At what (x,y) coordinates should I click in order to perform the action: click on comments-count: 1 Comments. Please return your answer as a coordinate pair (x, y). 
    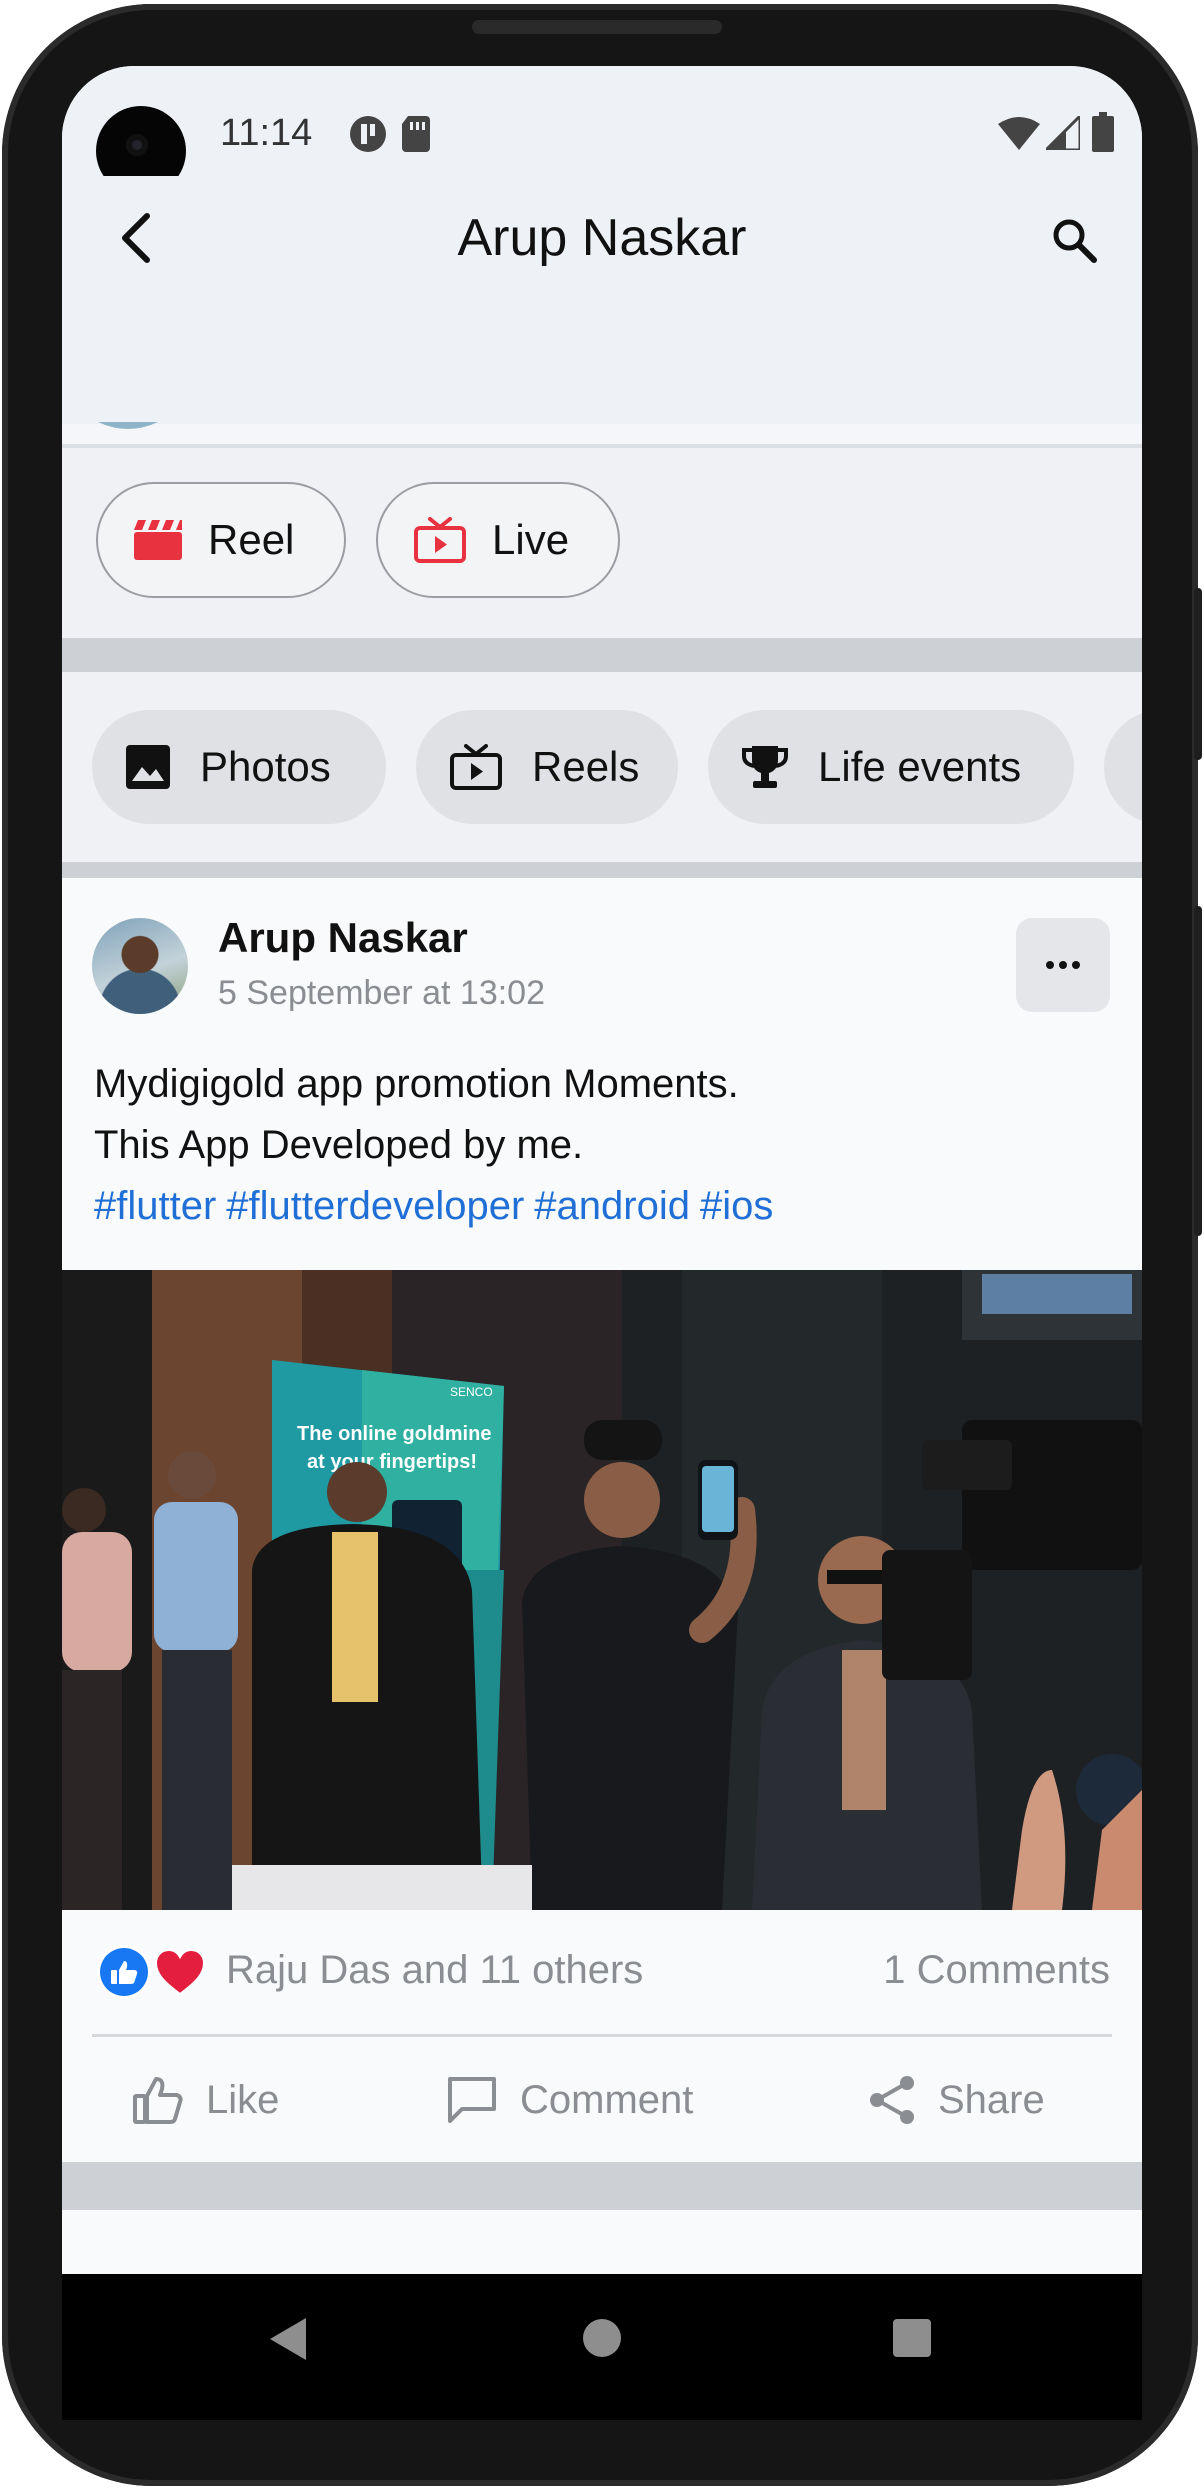
    Looking at the image, I should click on (996, 1970).